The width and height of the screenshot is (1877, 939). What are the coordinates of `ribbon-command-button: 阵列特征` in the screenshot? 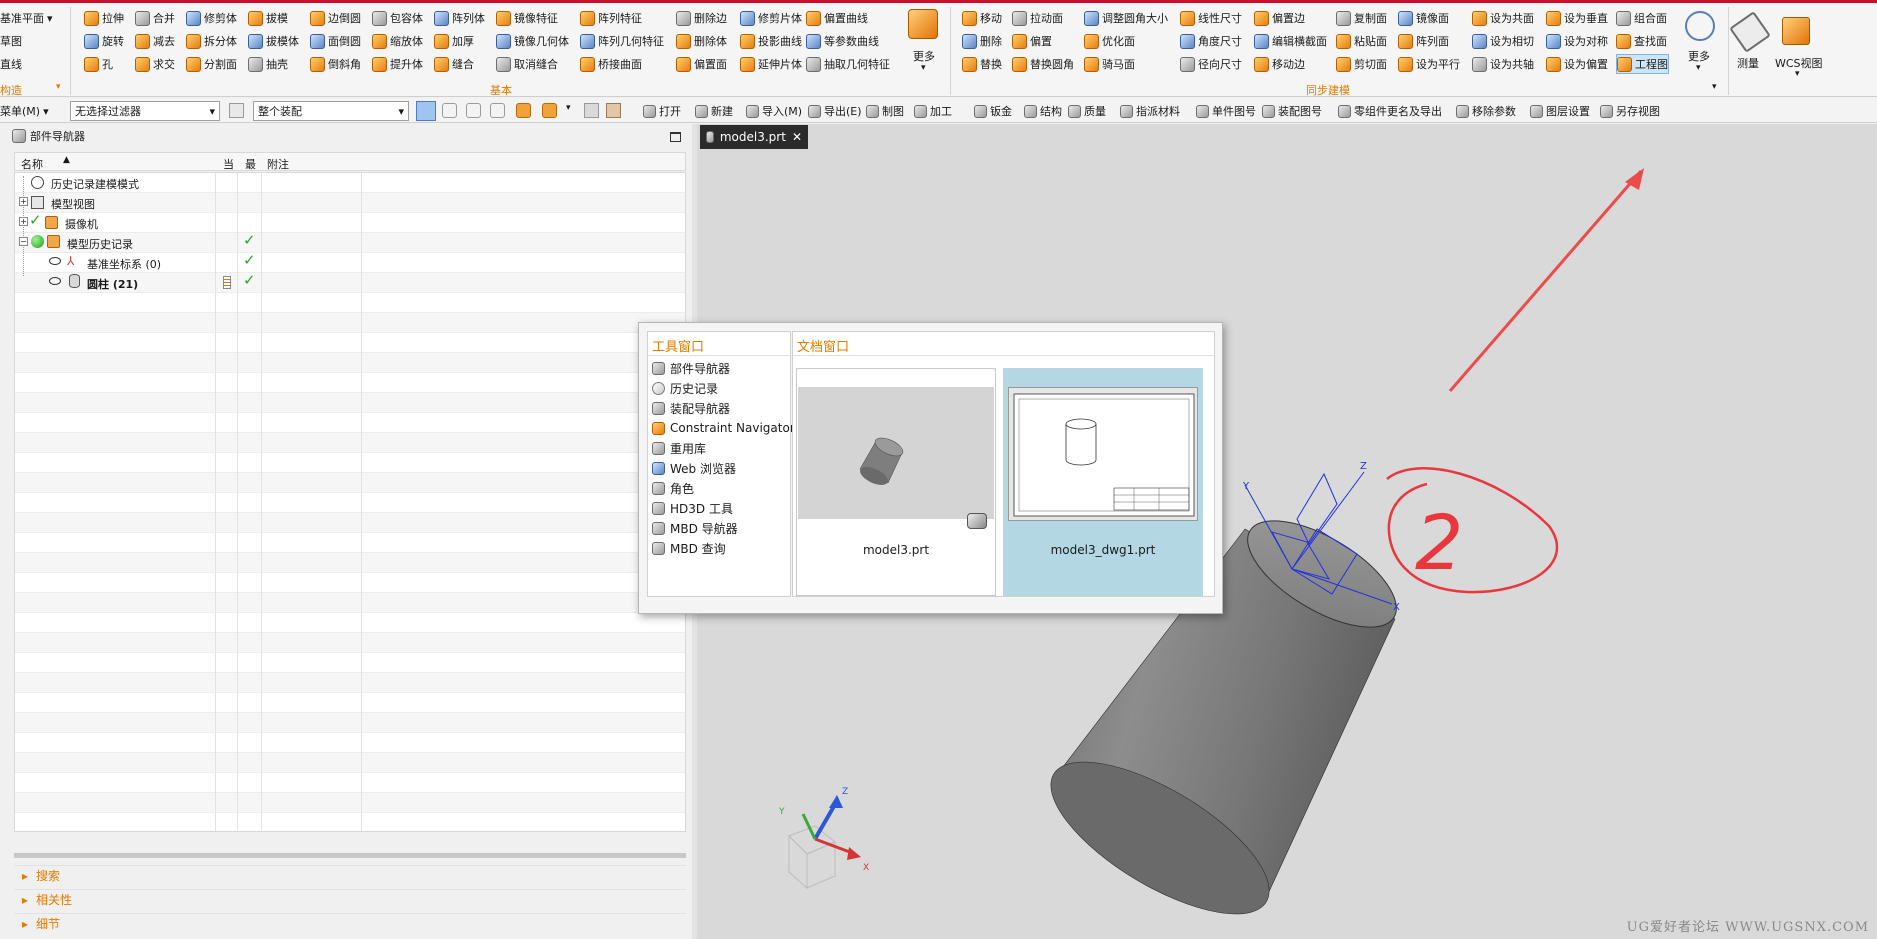 It's located at (611, 18).